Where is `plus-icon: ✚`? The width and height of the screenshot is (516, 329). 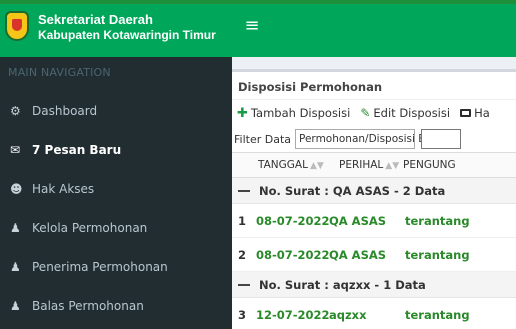 plus-icon: ✚ is located at coordinates (242, 113).